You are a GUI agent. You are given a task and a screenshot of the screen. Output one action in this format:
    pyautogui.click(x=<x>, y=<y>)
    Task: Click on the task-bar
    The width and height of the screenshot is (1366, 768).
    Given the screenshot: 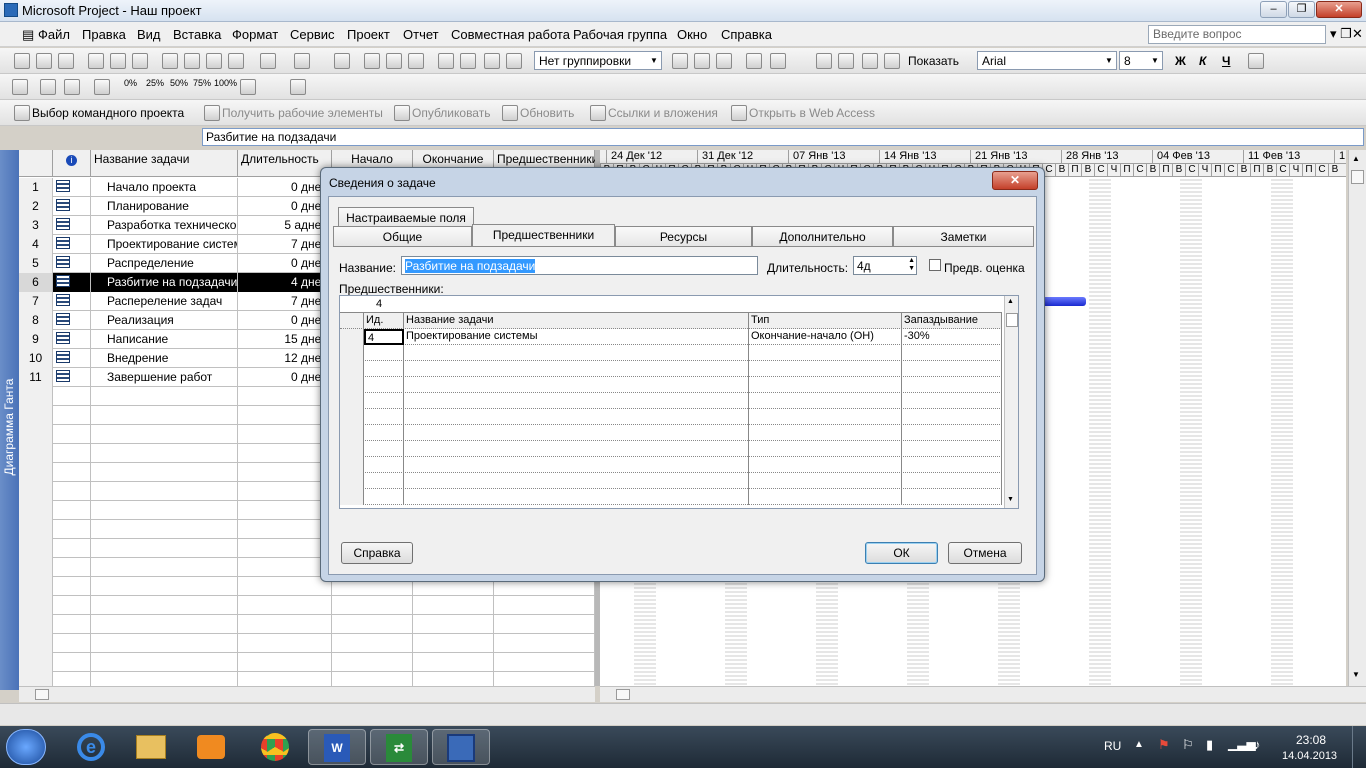 What is the action you would take?
    pyautogui.click(x=1062, y=301)
    